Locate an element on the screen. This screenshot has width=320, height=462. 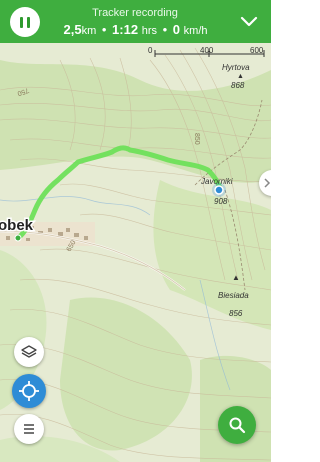
menu-button is located at coordinates (29, 429).